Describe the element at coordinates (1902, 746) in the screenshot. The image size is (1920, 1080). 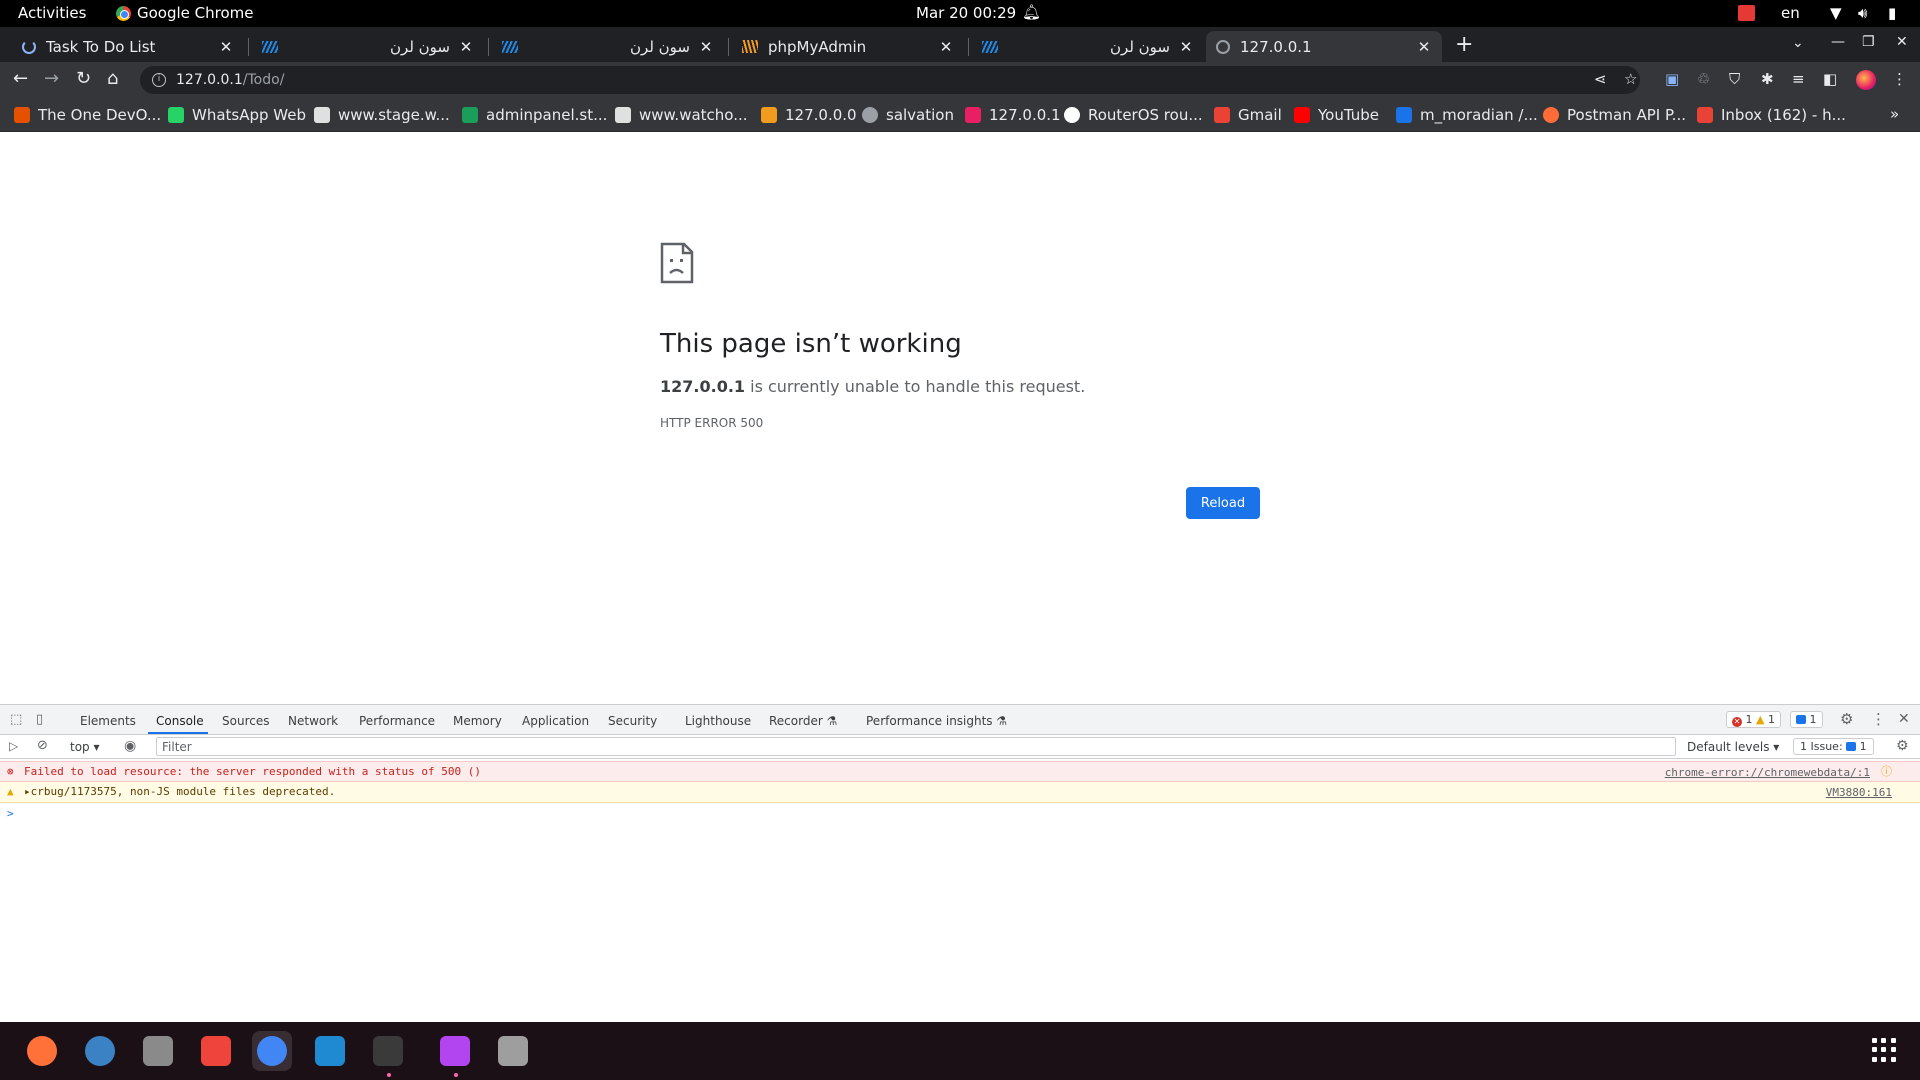
I see `console-settings-gear-icon: ⚙` at that location.